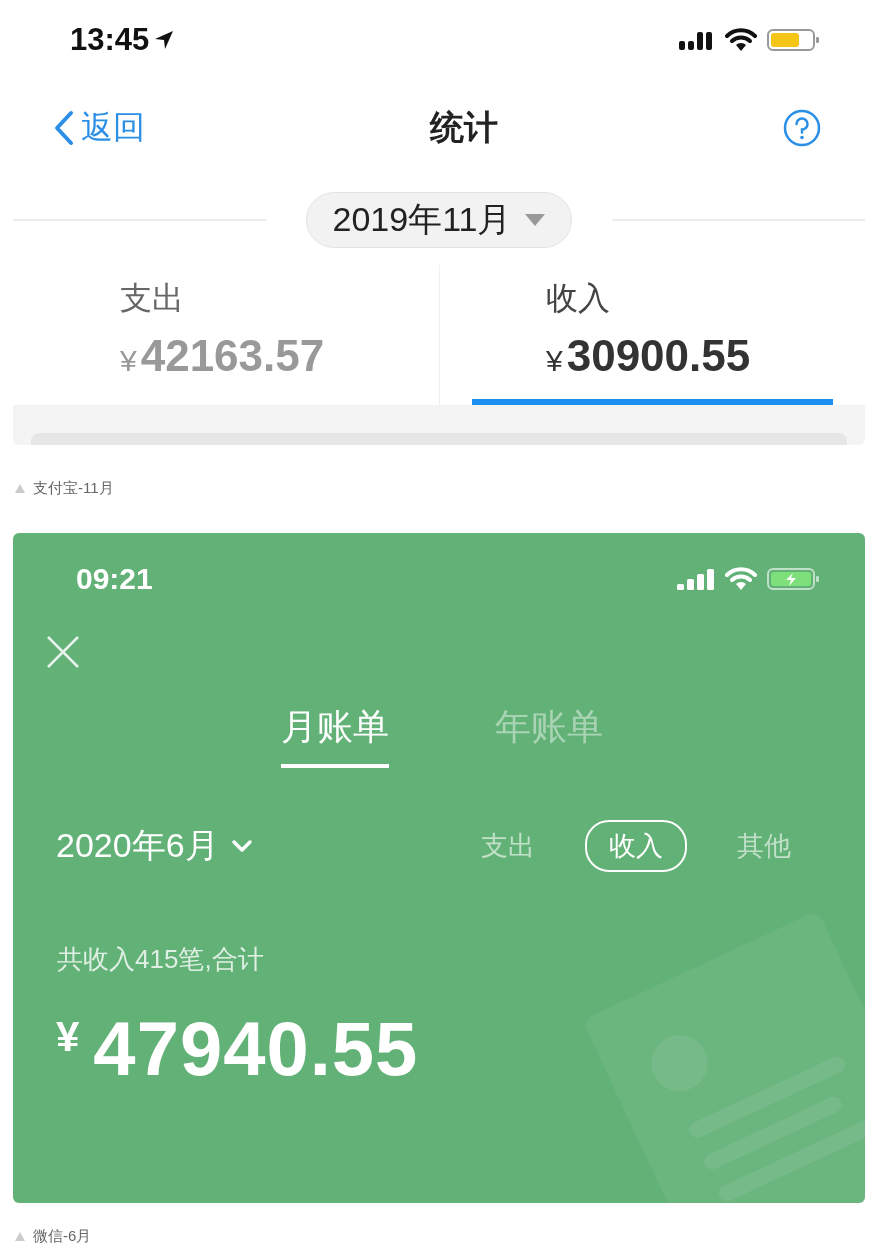 This screenshot has height=1251, width=878. Describe the element at coordinates (439, 220) in the screenshot. I see `month-picker: 2019年11月` at that location.